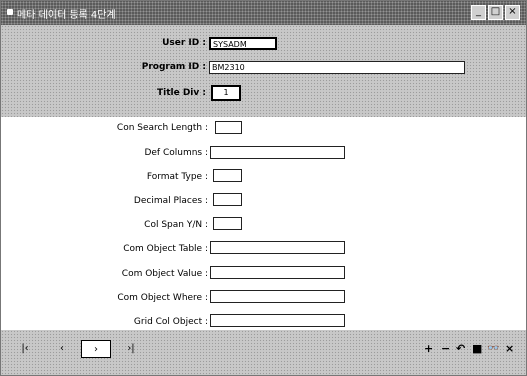 This screenshot has width=527, height=376. What do you see at coordinates (228, 127) in the screenshot?
I see `con-search-length-field` at bounding box center [228, 127].